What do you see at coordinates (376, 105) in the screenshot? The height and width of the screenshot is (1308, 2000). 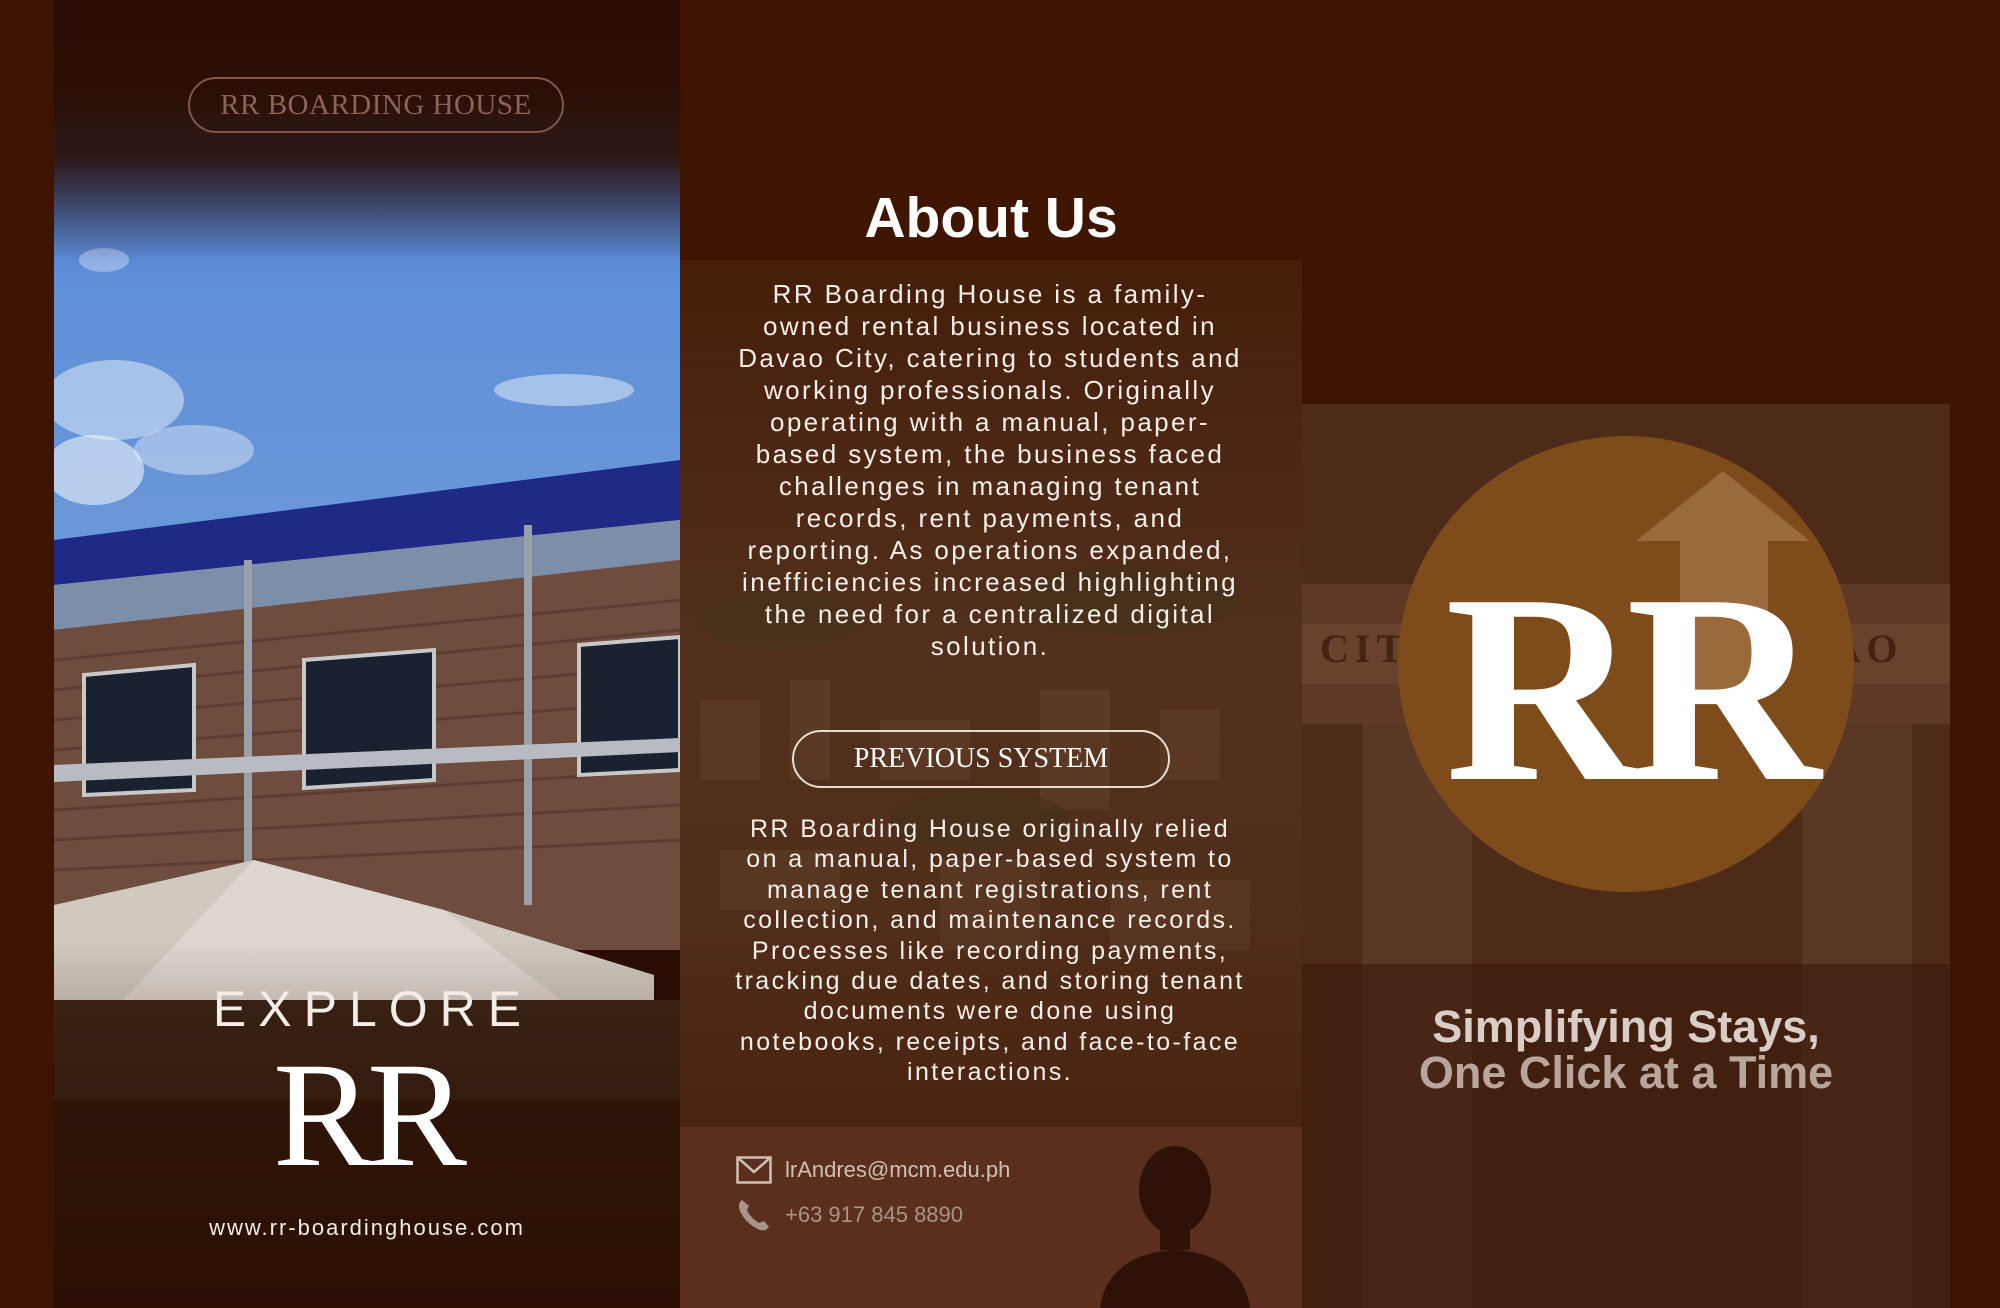 I see `brand-badge: RR BOARDING HOUSE` at bounding box center [376, 105].